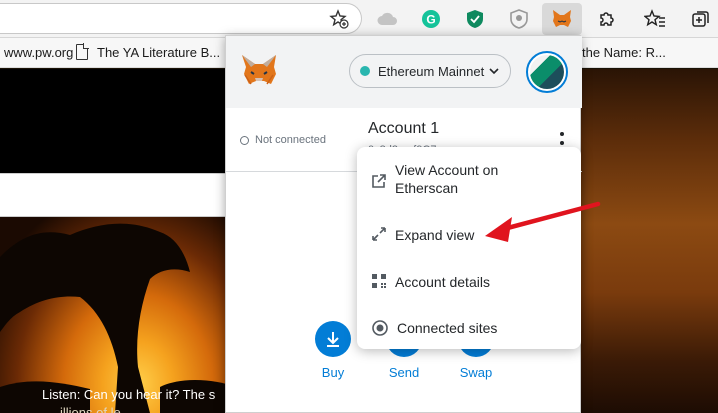 This screenshot has height=413, width=718. What do you see at coordinates (403, 129) in the screenshot?
I see `account-name: Account 1` at bounding box center [403, 129].